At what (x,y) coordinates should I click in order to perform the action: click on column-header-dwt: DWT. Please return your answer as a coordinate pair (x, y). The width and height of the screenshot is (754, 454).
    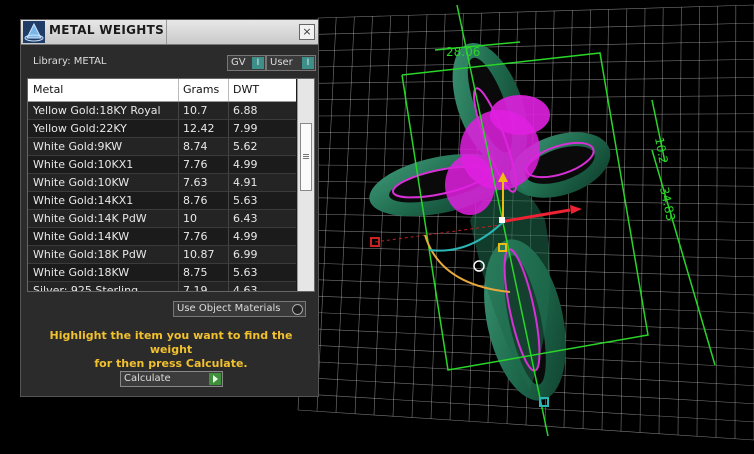
    Looking at the image, I should click on (246, 89).